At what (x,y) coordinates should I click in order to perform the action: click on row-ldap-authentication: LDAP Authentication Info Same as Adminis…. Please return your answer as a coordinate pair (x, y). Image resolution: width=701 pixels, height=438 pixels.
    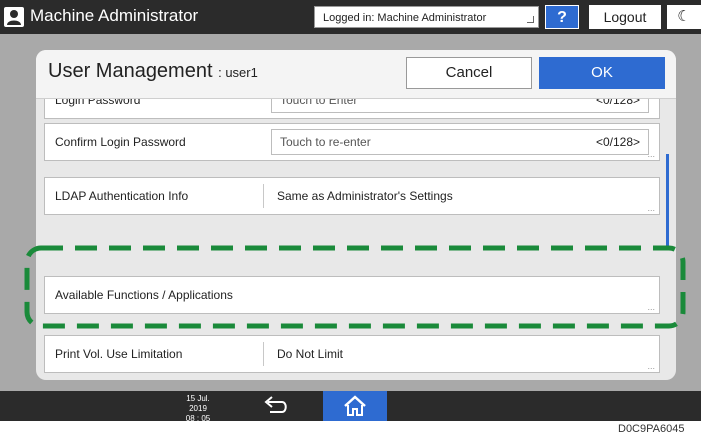
    Looking at the image, I should click on (352, 196).